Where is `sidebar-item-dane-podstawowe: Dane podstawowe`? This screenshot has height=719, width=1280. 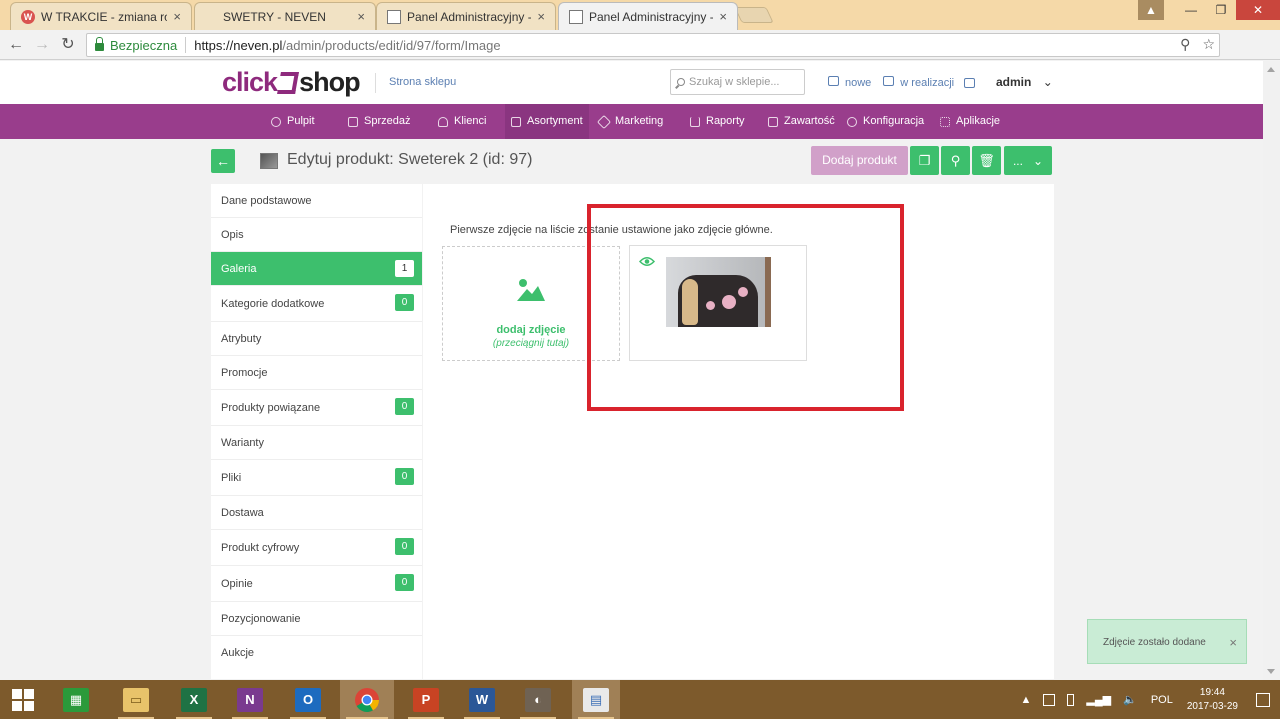 sidebar-item-dane-podstawowe: Dane podstawowe is located at coordinates (316, 201).